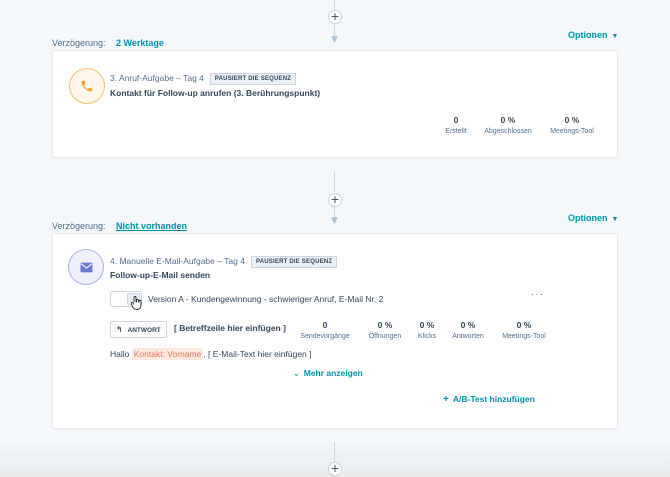 This screenshot has width=670, height=477. Describe the element at coordinates (136, 305) in the screenshot. I see `hand-cursor-icon` at that location.